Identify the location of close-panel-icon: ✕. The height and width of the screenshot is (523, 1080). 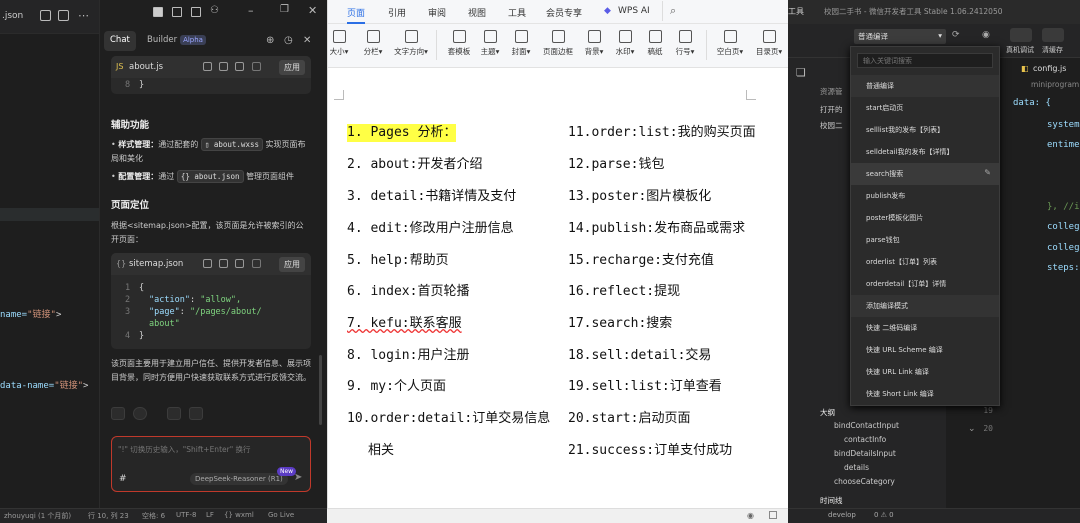
(307, 40).